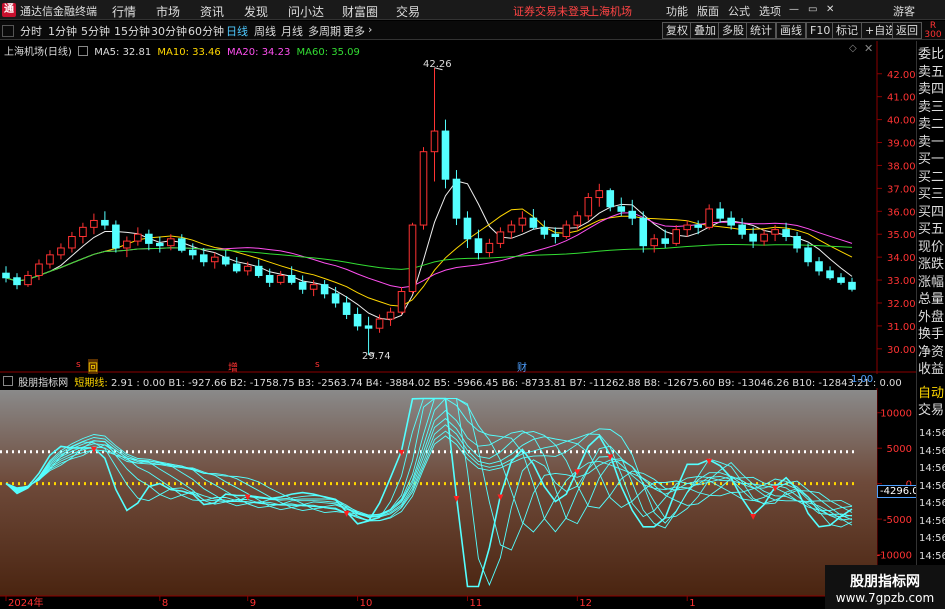  What do you see at coordinates (931, 411) in the screenshot?
I see `side-bottom-1: 交易` at bounding box center [931, 411].